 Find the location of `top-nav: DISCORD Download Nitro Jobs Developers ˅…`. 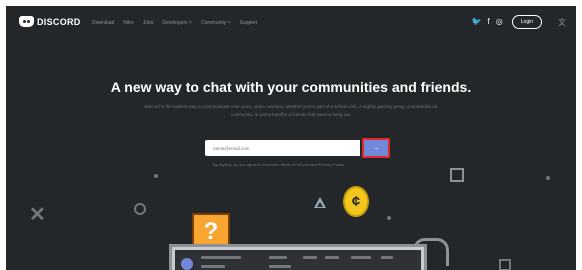

top-nav: DISCORD Download Nitro Jobs Developers ˅… is located at coordinates (291, 23).